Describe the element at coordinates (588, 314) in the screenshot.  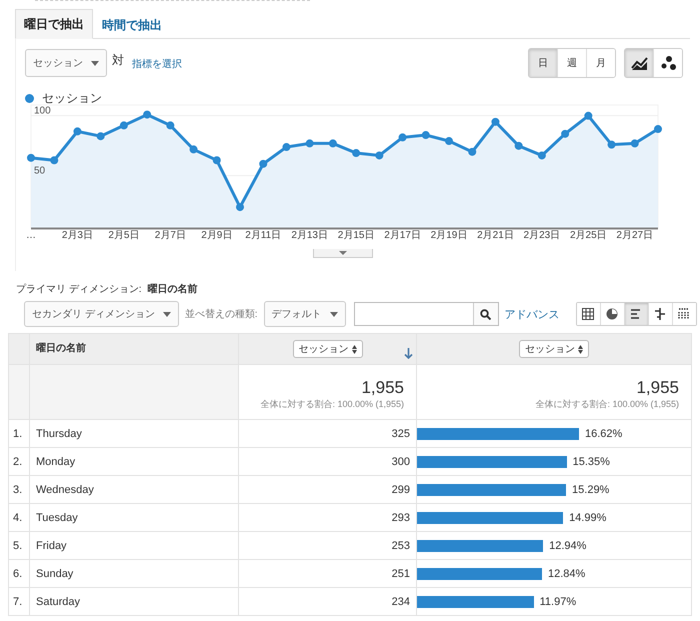
I see `table-icon` at that location.